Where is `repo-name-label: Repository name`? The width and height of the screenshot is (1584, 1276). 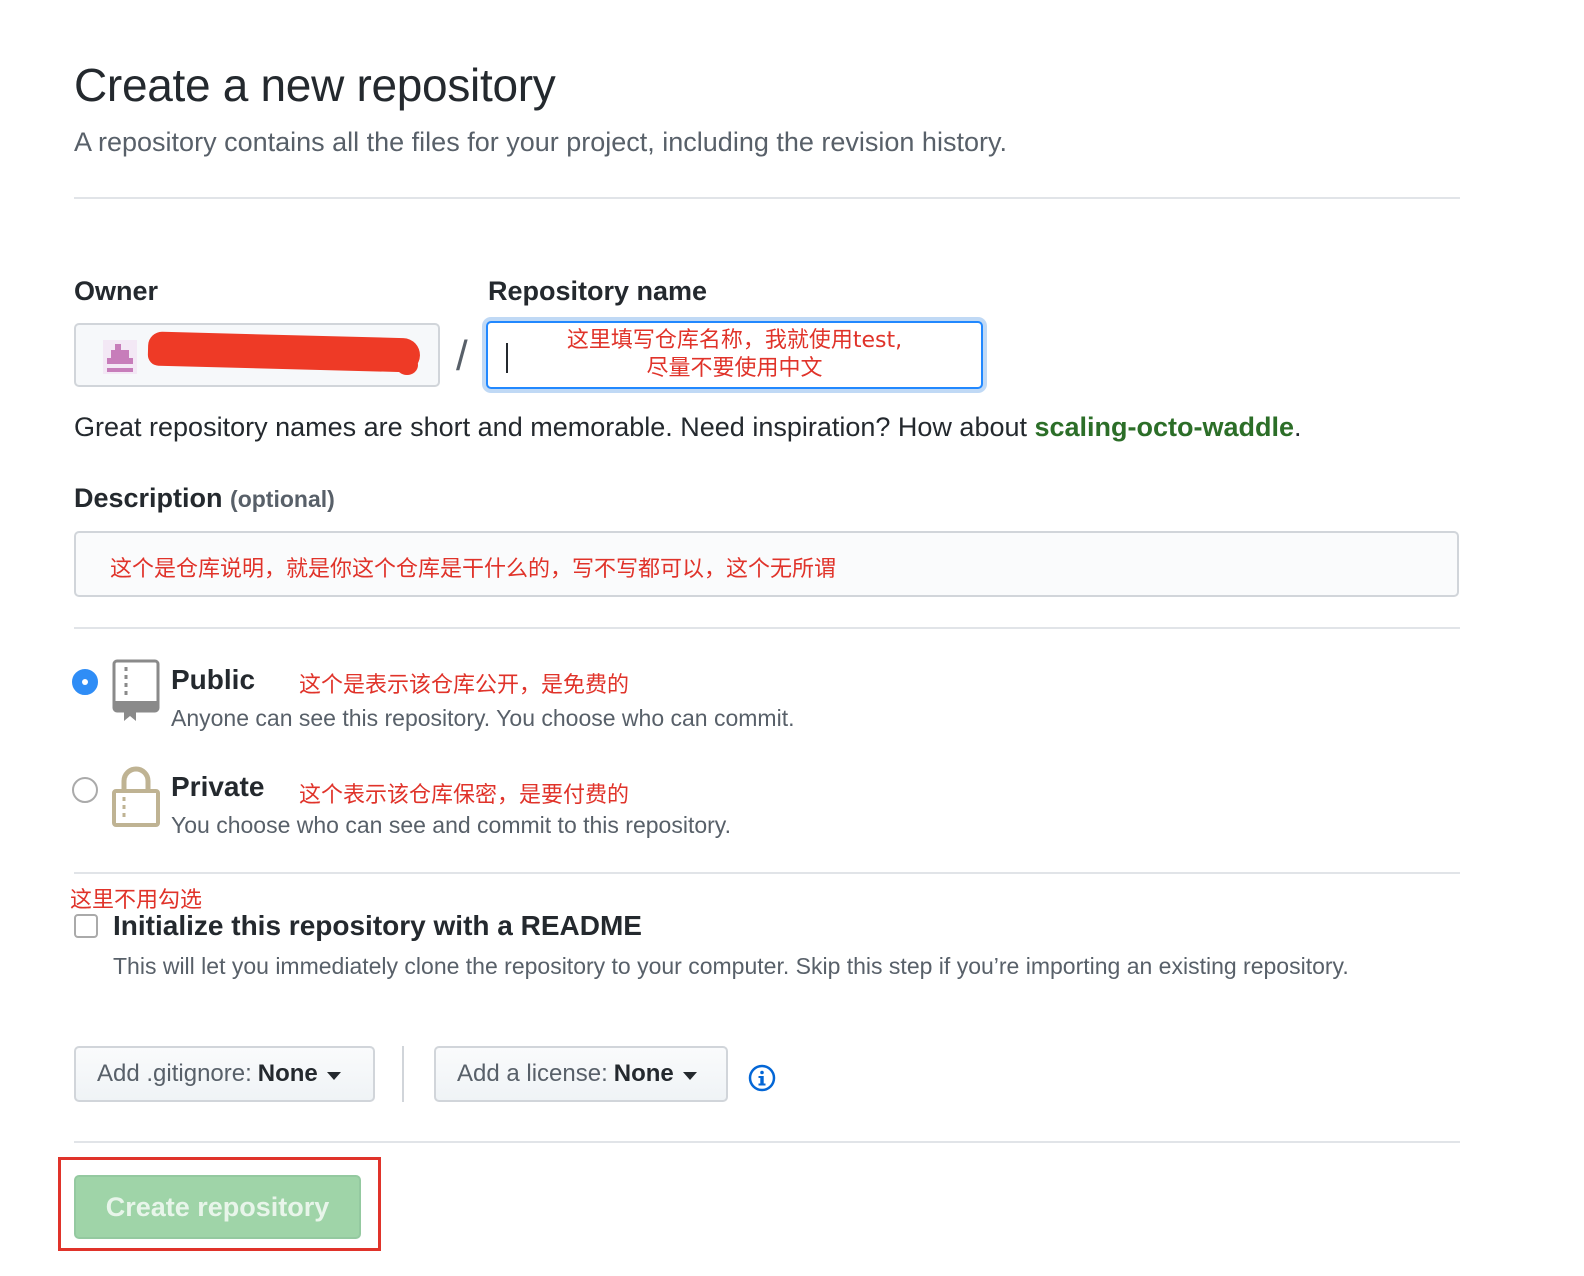 repo-name-label: Repository name is located at coordinates (598, 291).